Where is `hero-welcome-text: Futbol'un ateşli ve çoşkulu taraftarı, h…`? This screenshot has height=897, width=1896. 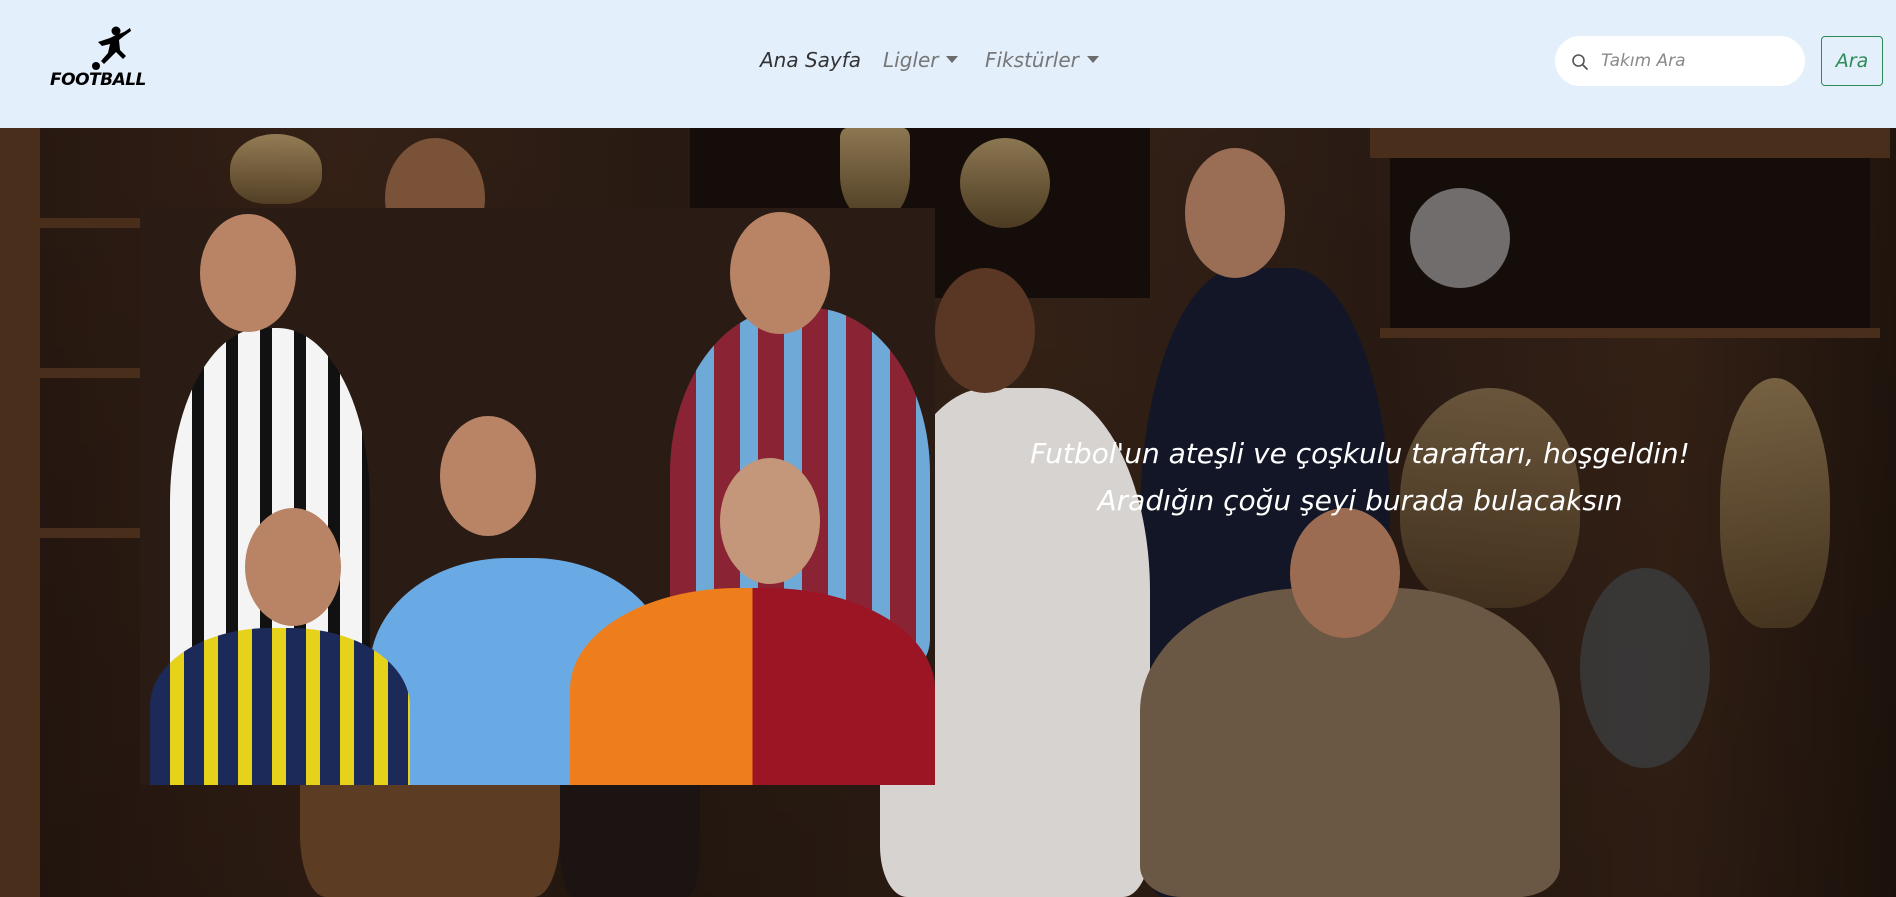
hero-welcome-text: Futbol'un ateşli ve çoşkulu taraftarı, h… is located at coordinates (1360, 477).